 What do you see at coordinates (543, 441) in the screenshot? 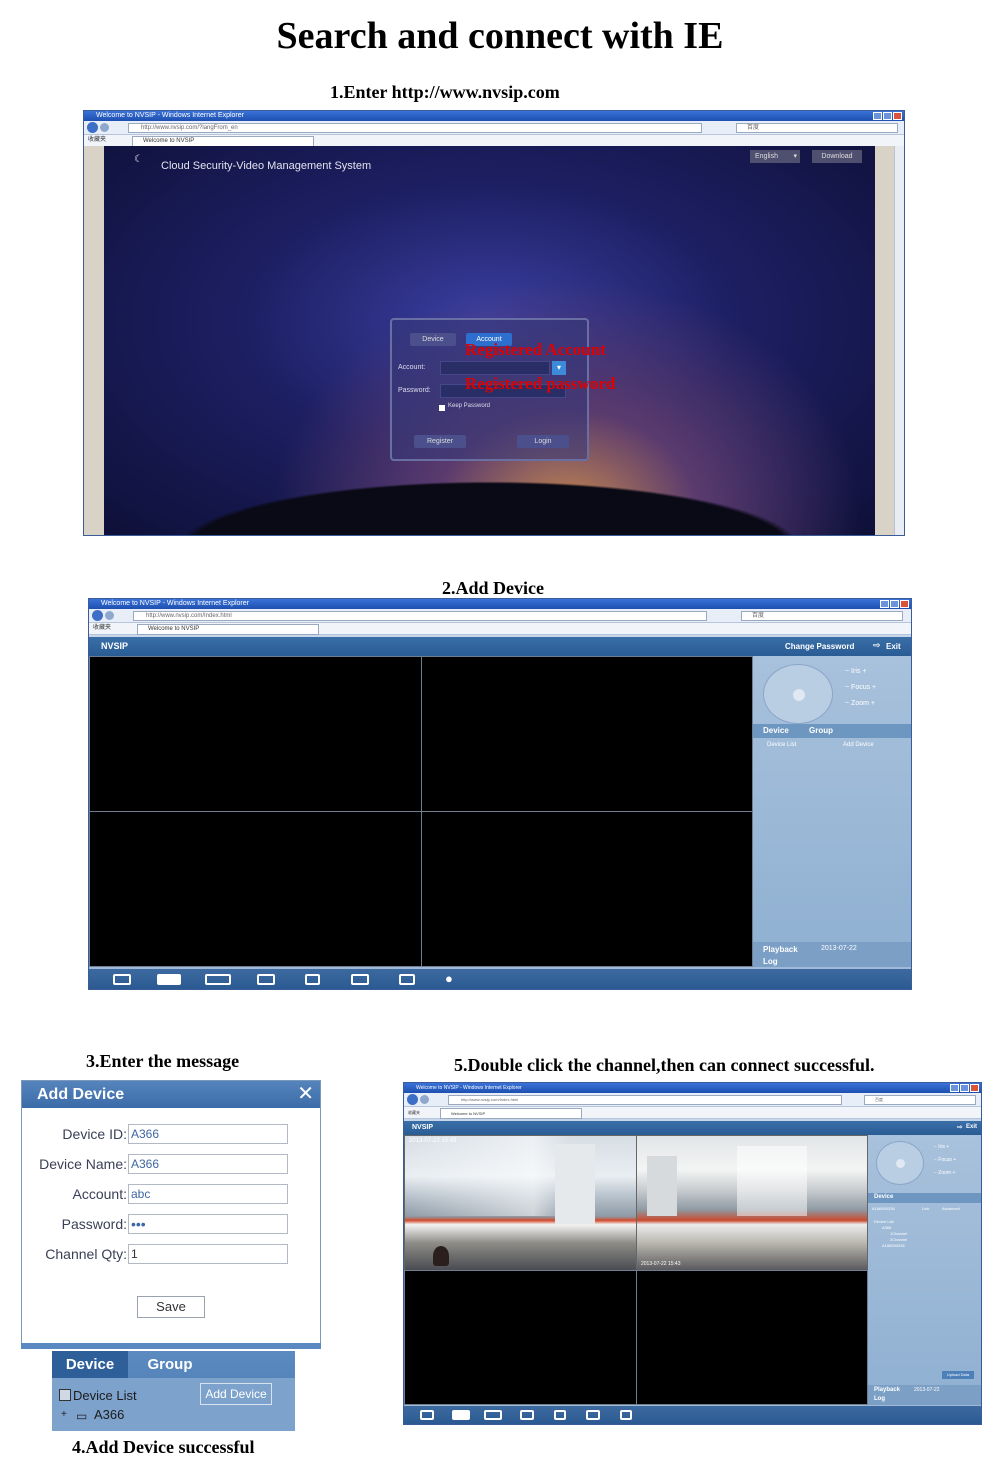
I see `login-button: Login` at bounding box center [543, 441].